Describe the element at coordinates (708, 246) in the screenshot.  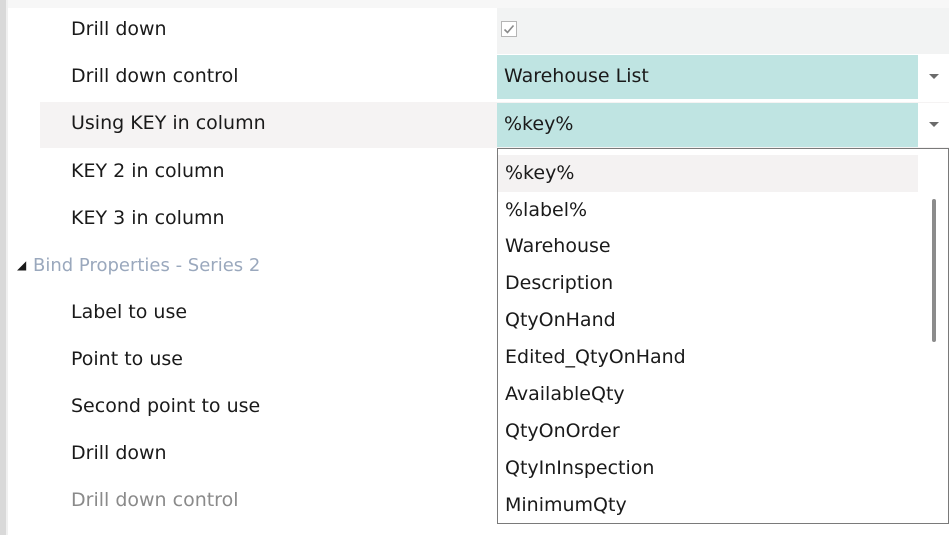
I see `dropdown-option: Warehouse` at that location.